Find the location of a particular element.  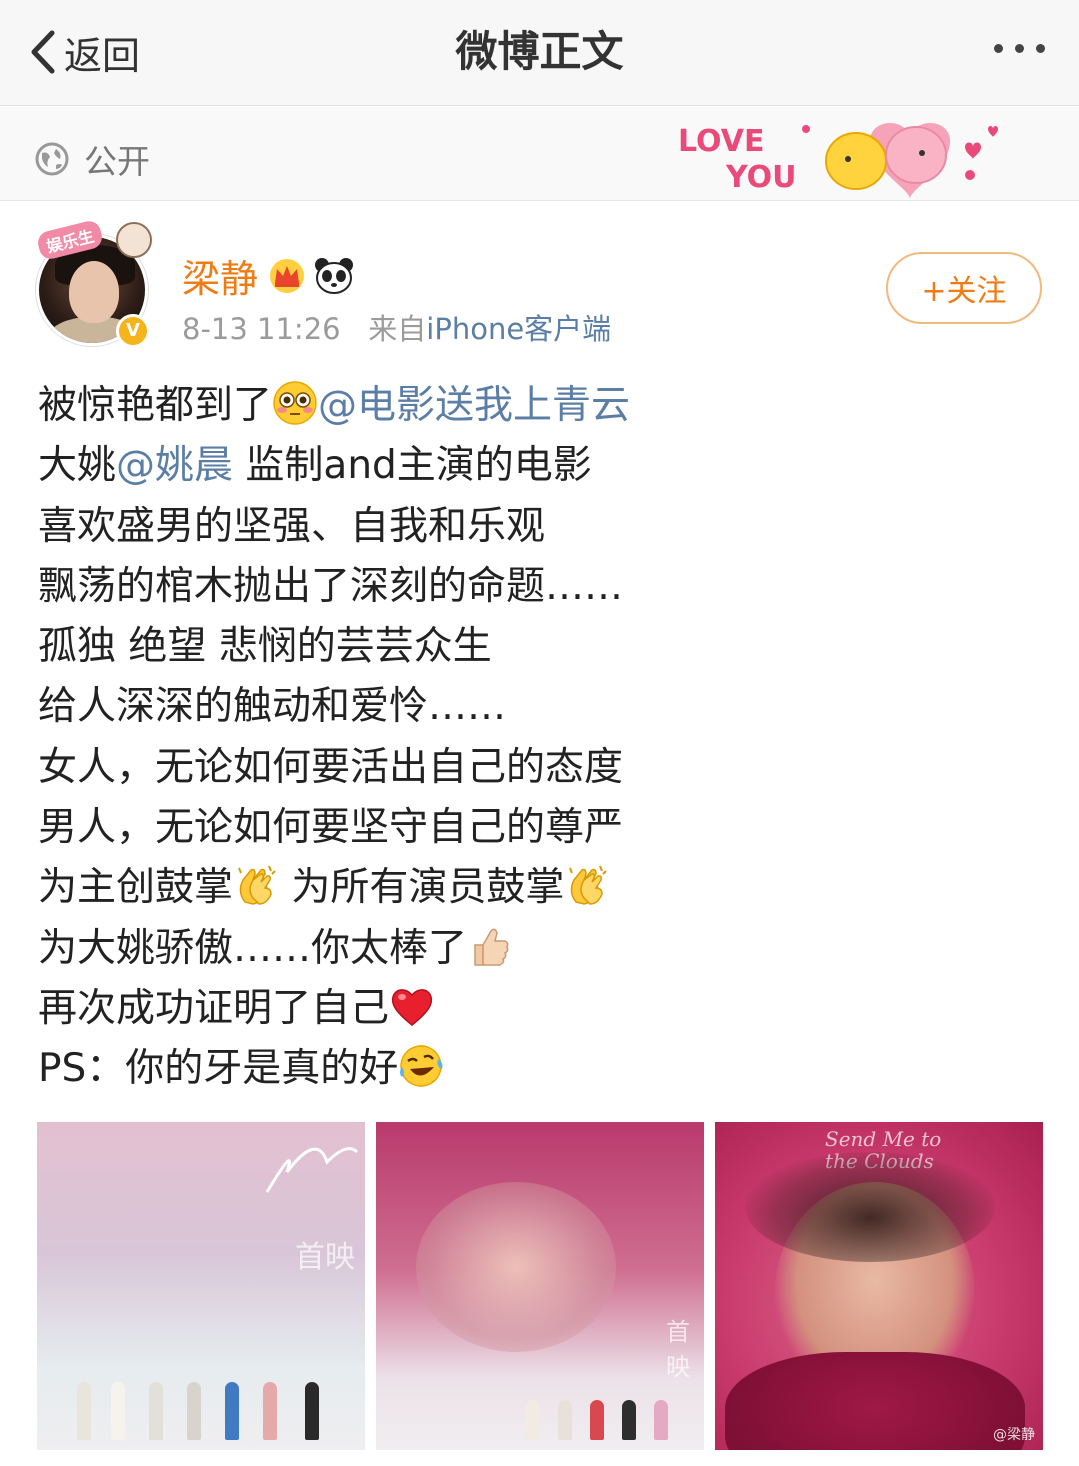

visibility-label: 公开 is located at coordinates (117, 161).